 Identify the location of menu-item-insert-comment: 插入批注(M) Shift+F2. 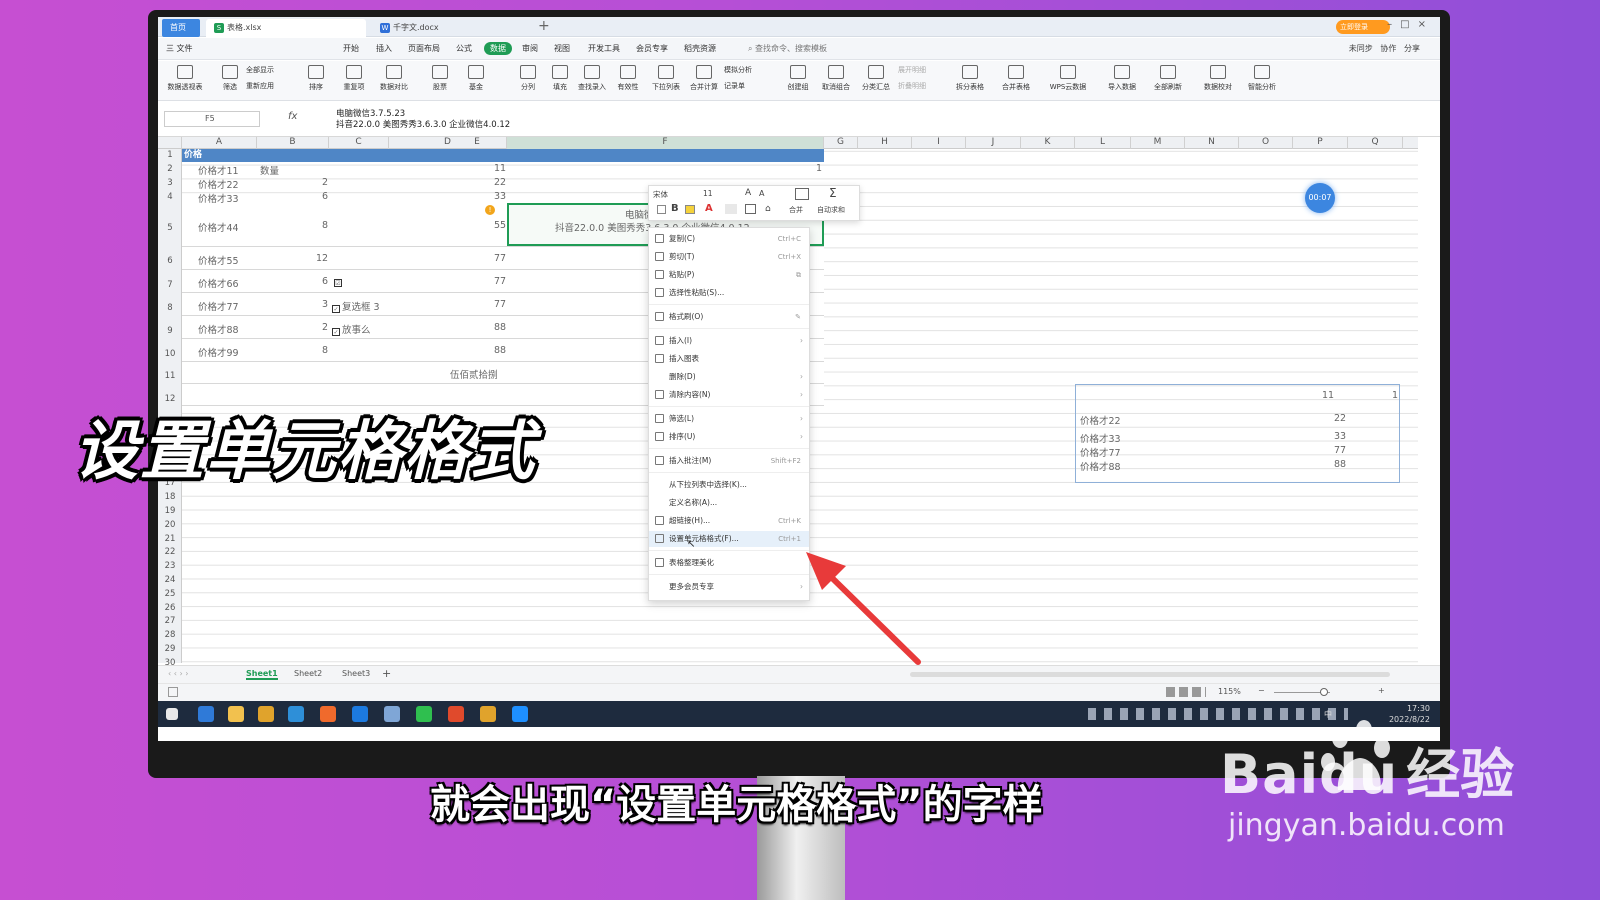
(729, 461).